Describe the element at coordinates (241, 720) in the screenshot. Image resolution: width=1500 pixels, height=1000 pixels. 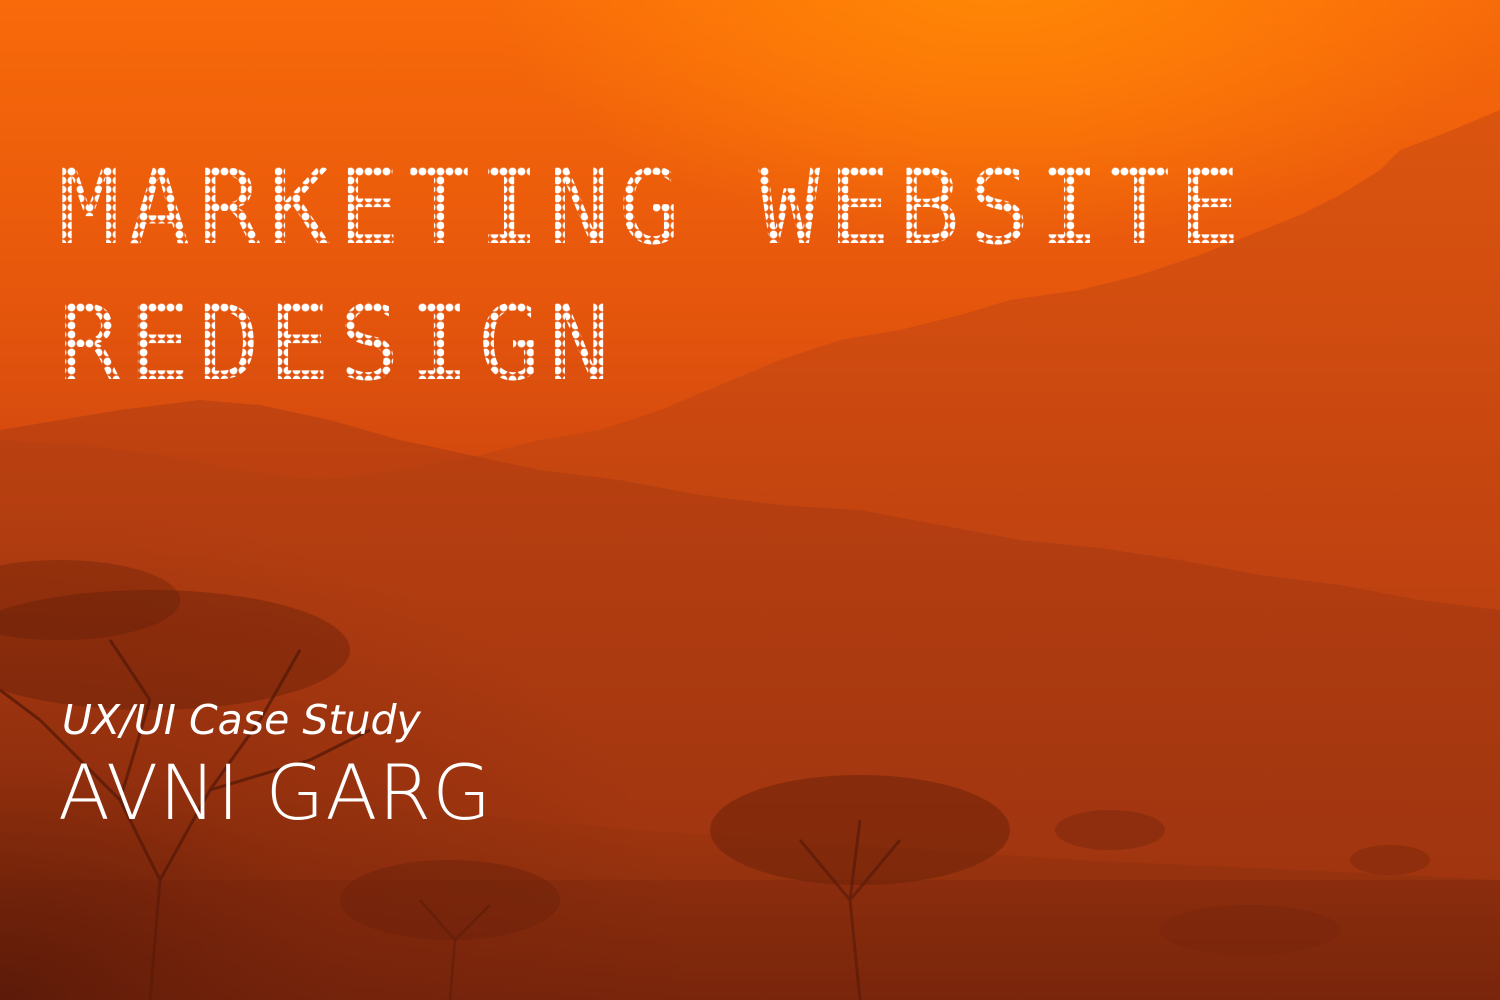
I see `cover-subtitle: UX/UI Case Study` at that location.